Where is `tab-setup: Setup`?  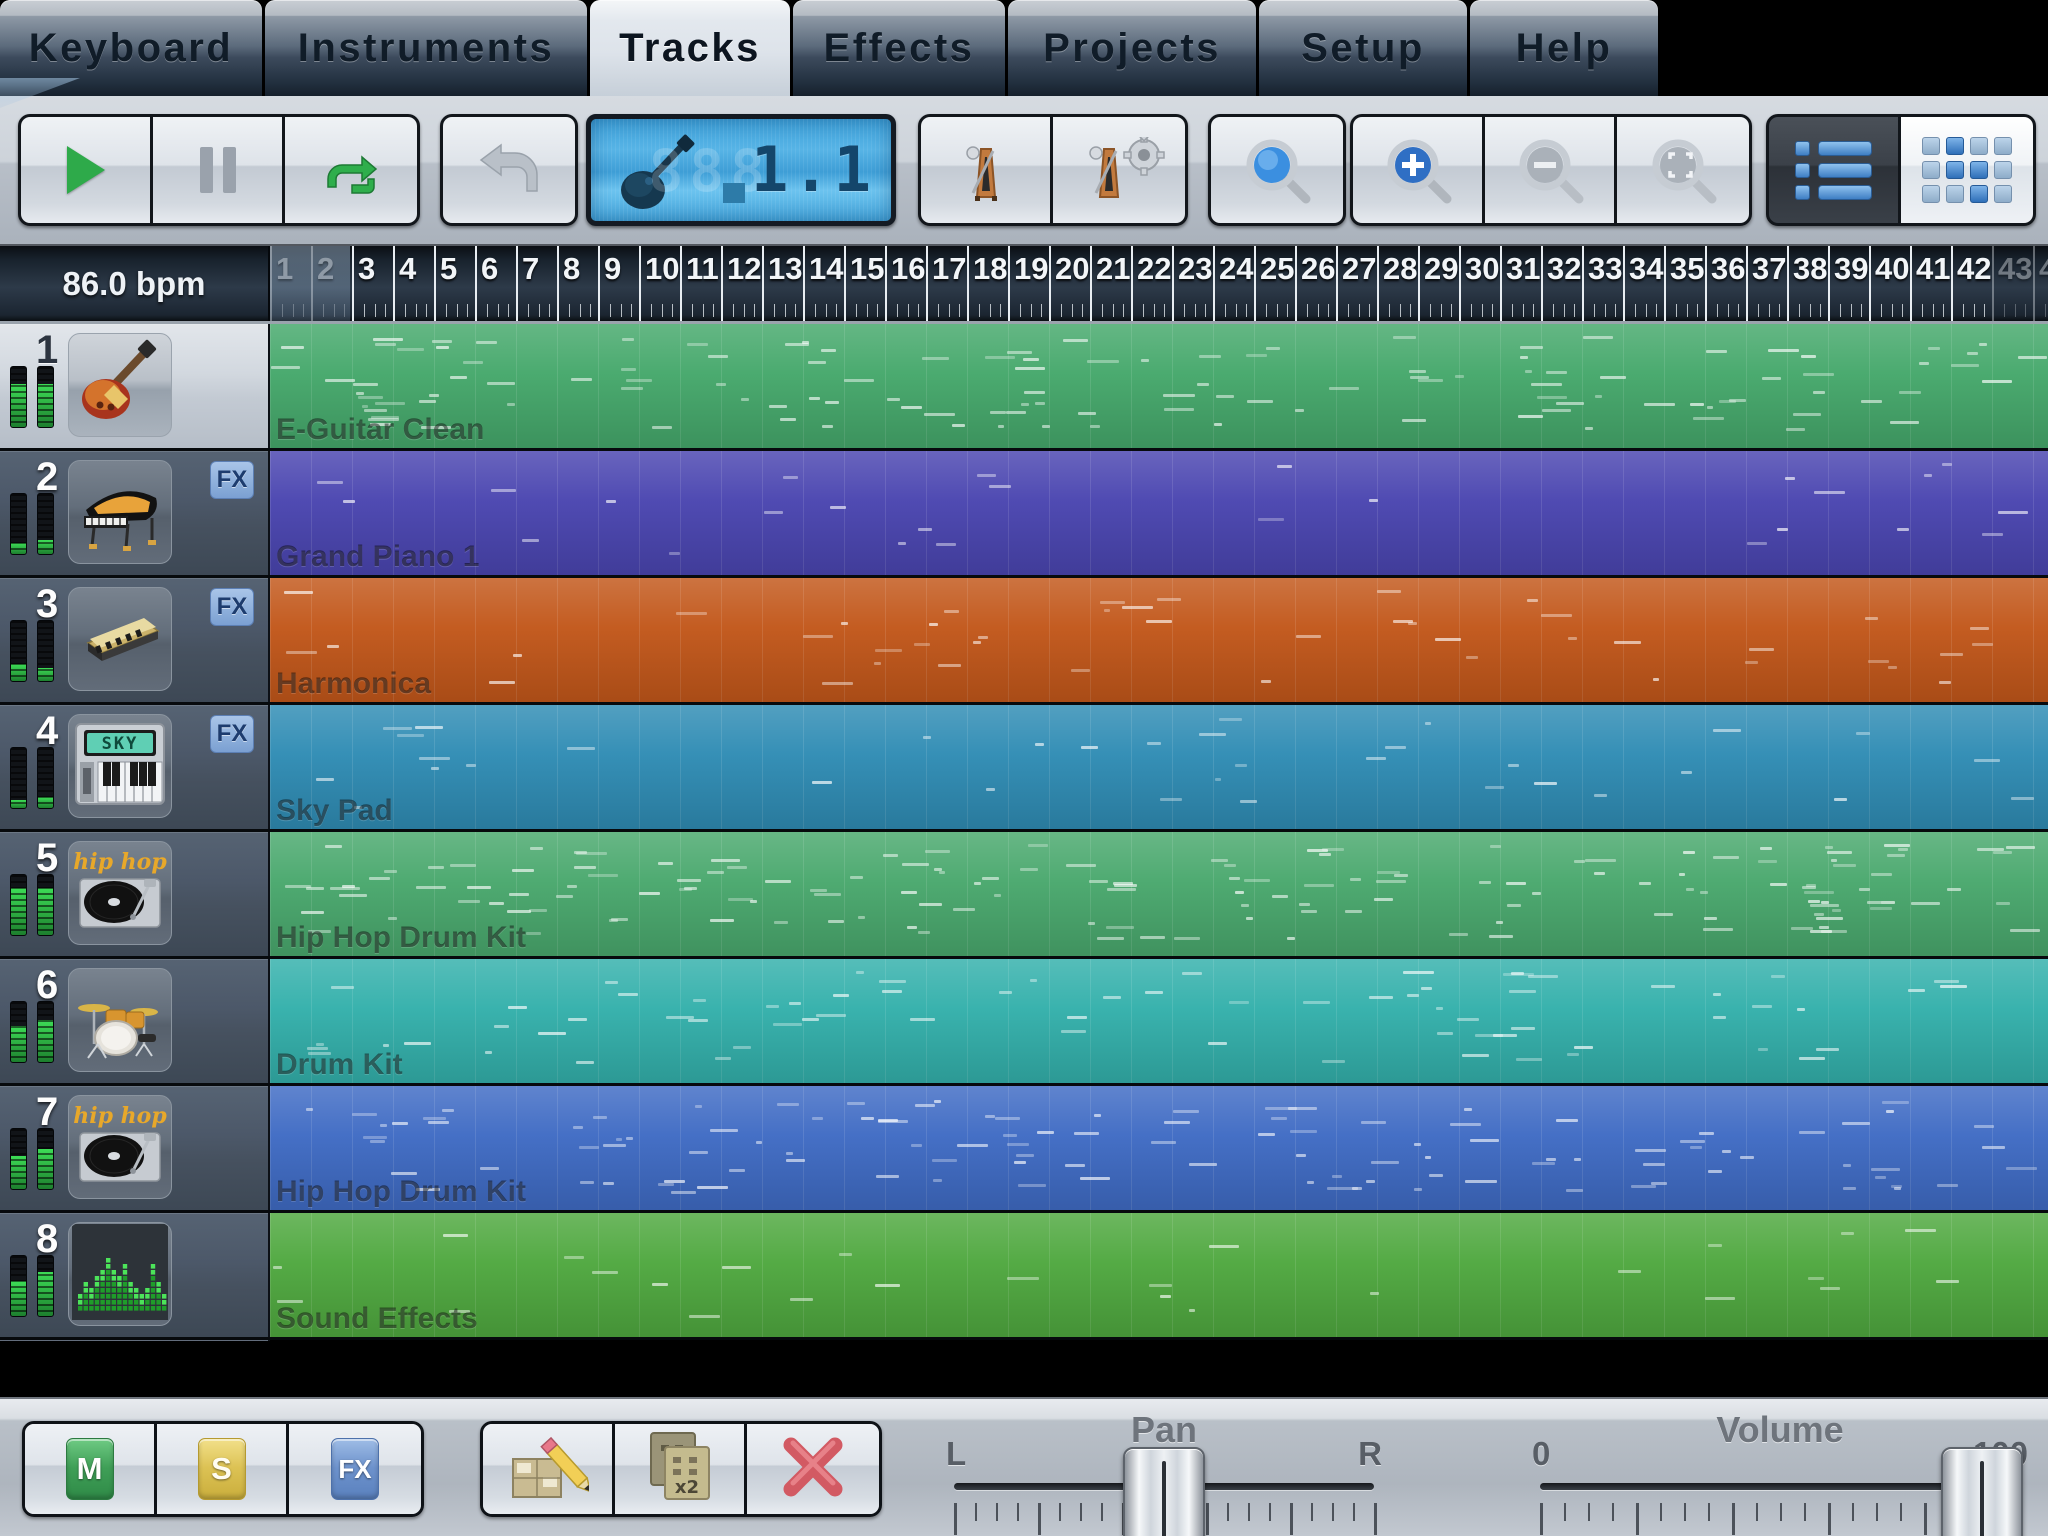
tab-setup: Setup is located at coordinates (1363, 48).